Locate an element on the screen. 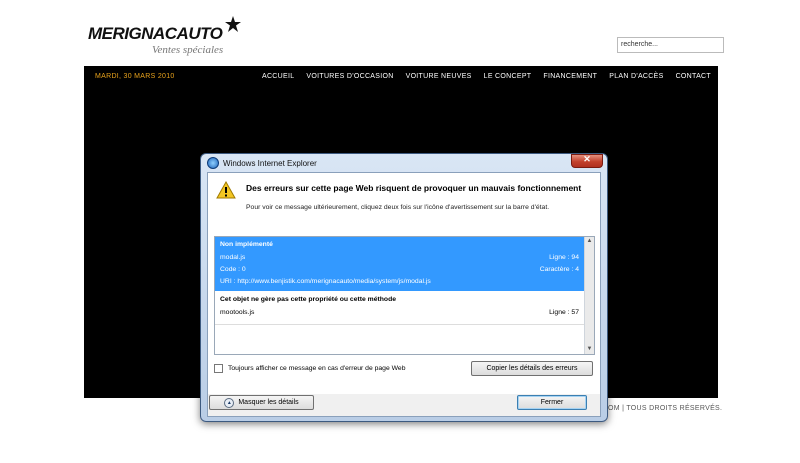  always-show-checkbox is located at coordinates (218, 368).